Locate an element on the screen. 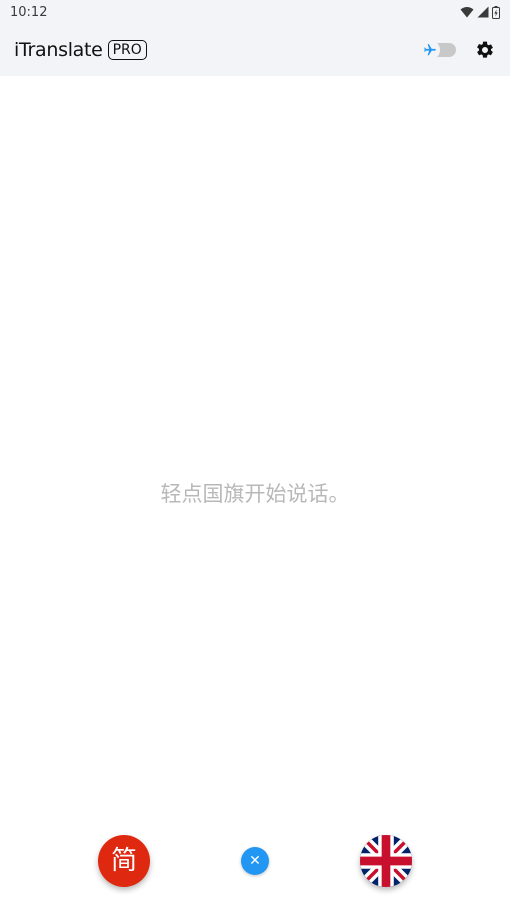 This screenshot has width=510, height=907. offline-mode-toggle is located at coordinates (438, 50).